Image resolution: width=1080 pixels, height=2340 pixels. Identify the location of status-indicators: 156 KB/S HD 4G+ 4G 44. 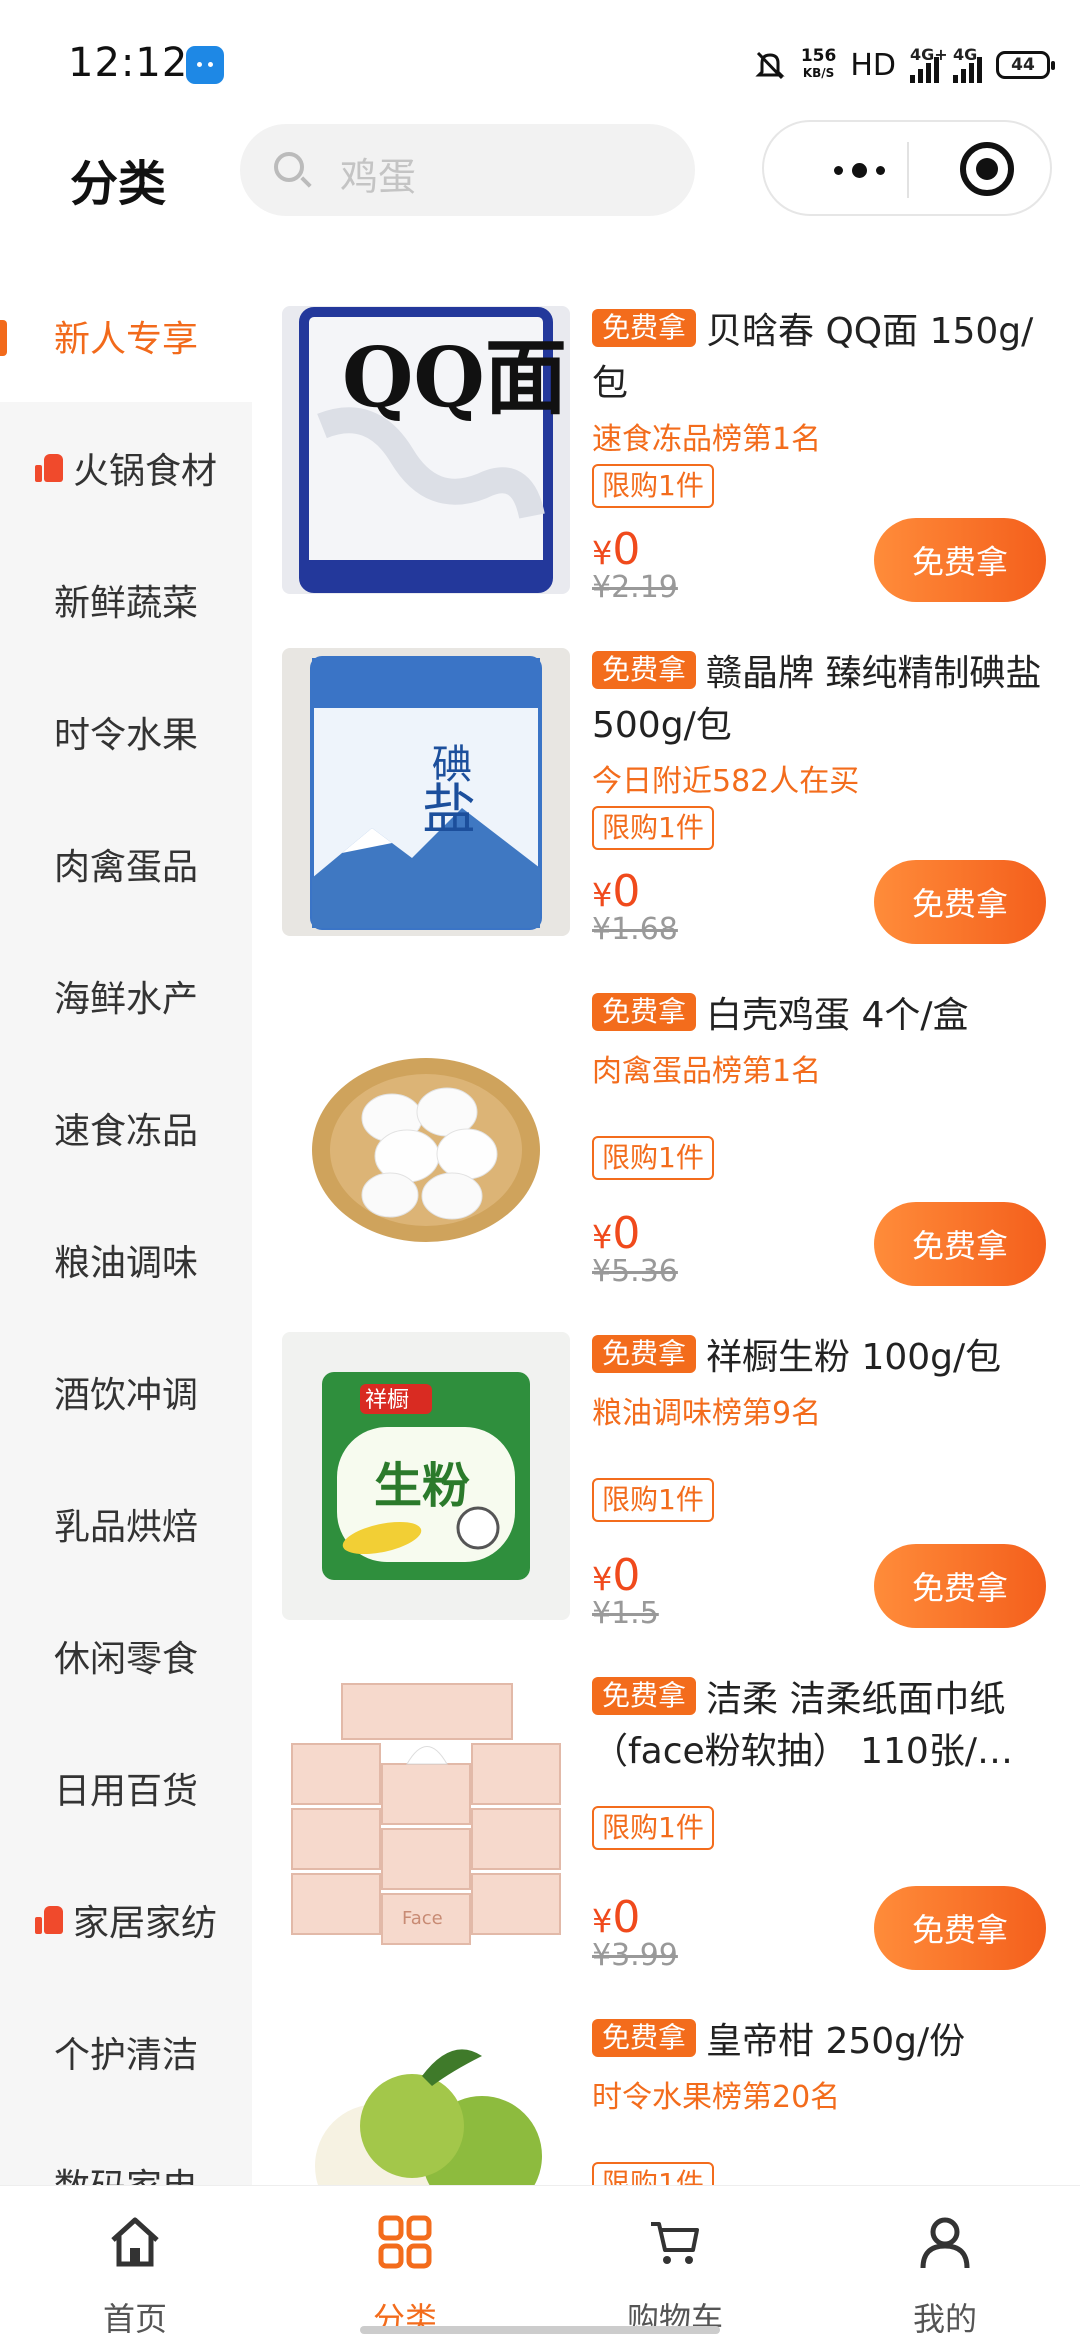
(904, 65).